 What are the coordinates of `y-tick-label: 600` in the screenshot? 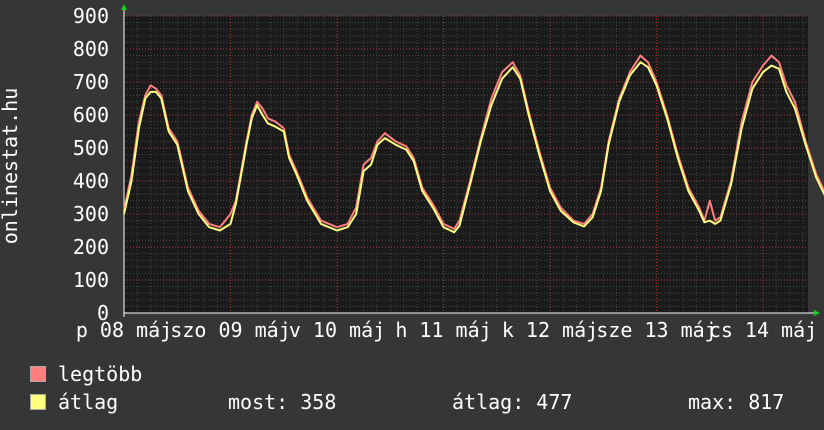 It's located at (91, 115).